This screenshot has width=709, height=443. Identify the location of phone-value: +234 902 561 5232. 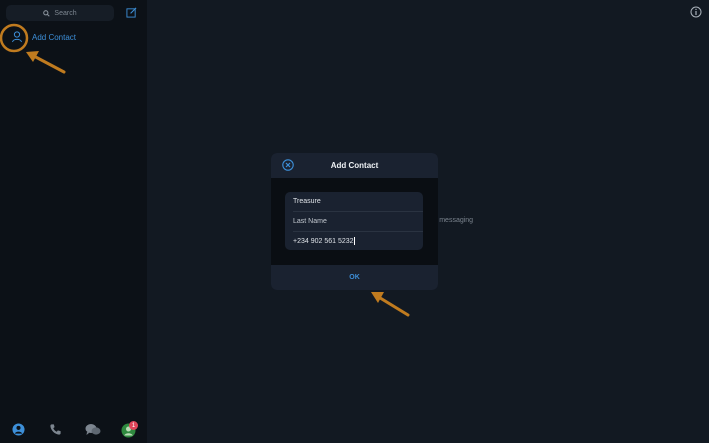
(323, 241).